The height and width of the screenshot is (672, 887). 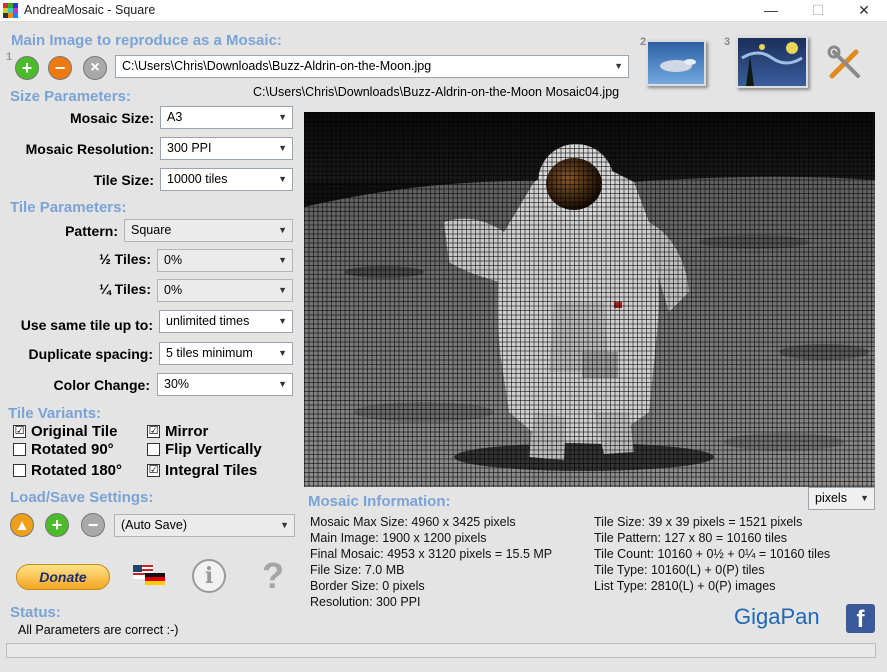 What do you see at coordinates (67, 470) in the screenshot?
I see `rotated-180-checkbox: Rotated 180°` at bounding box center [67, 470].